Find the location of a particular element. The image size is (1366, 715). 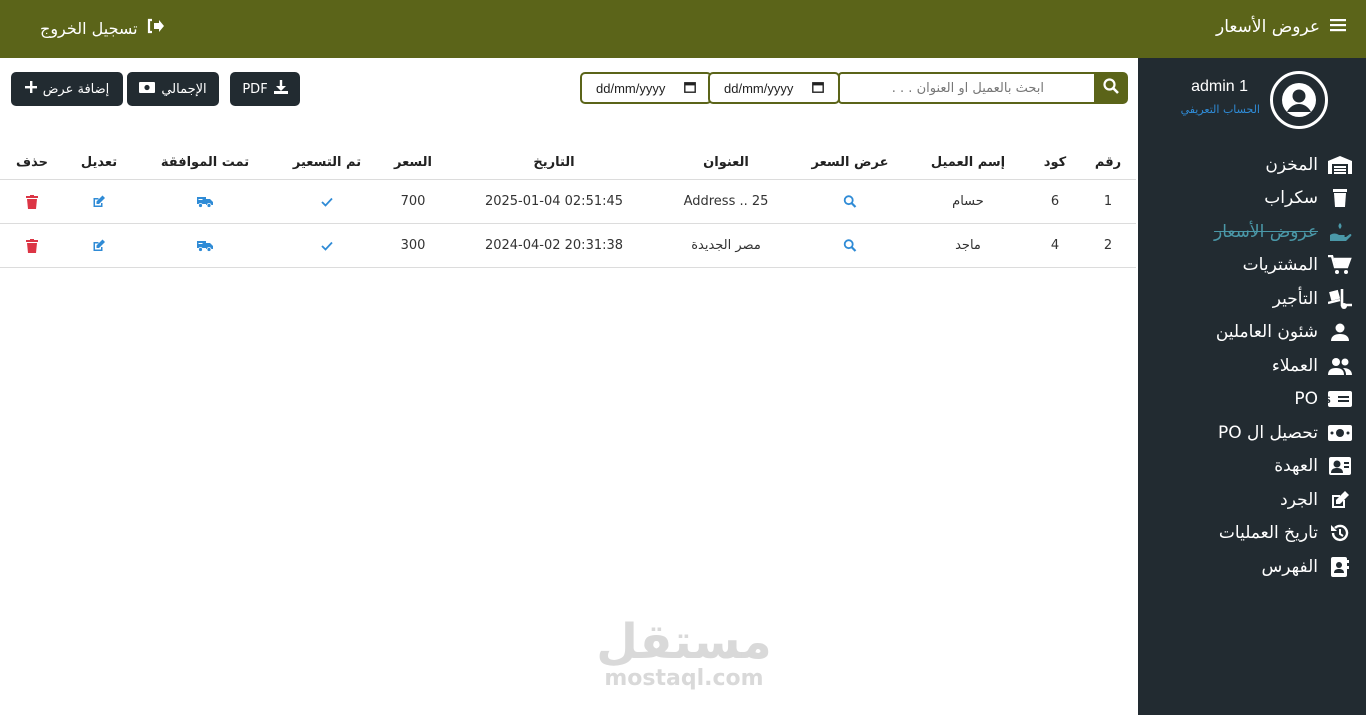

row-date: 2025-01-04 02:51:45 is located at coordinates (554, 201).